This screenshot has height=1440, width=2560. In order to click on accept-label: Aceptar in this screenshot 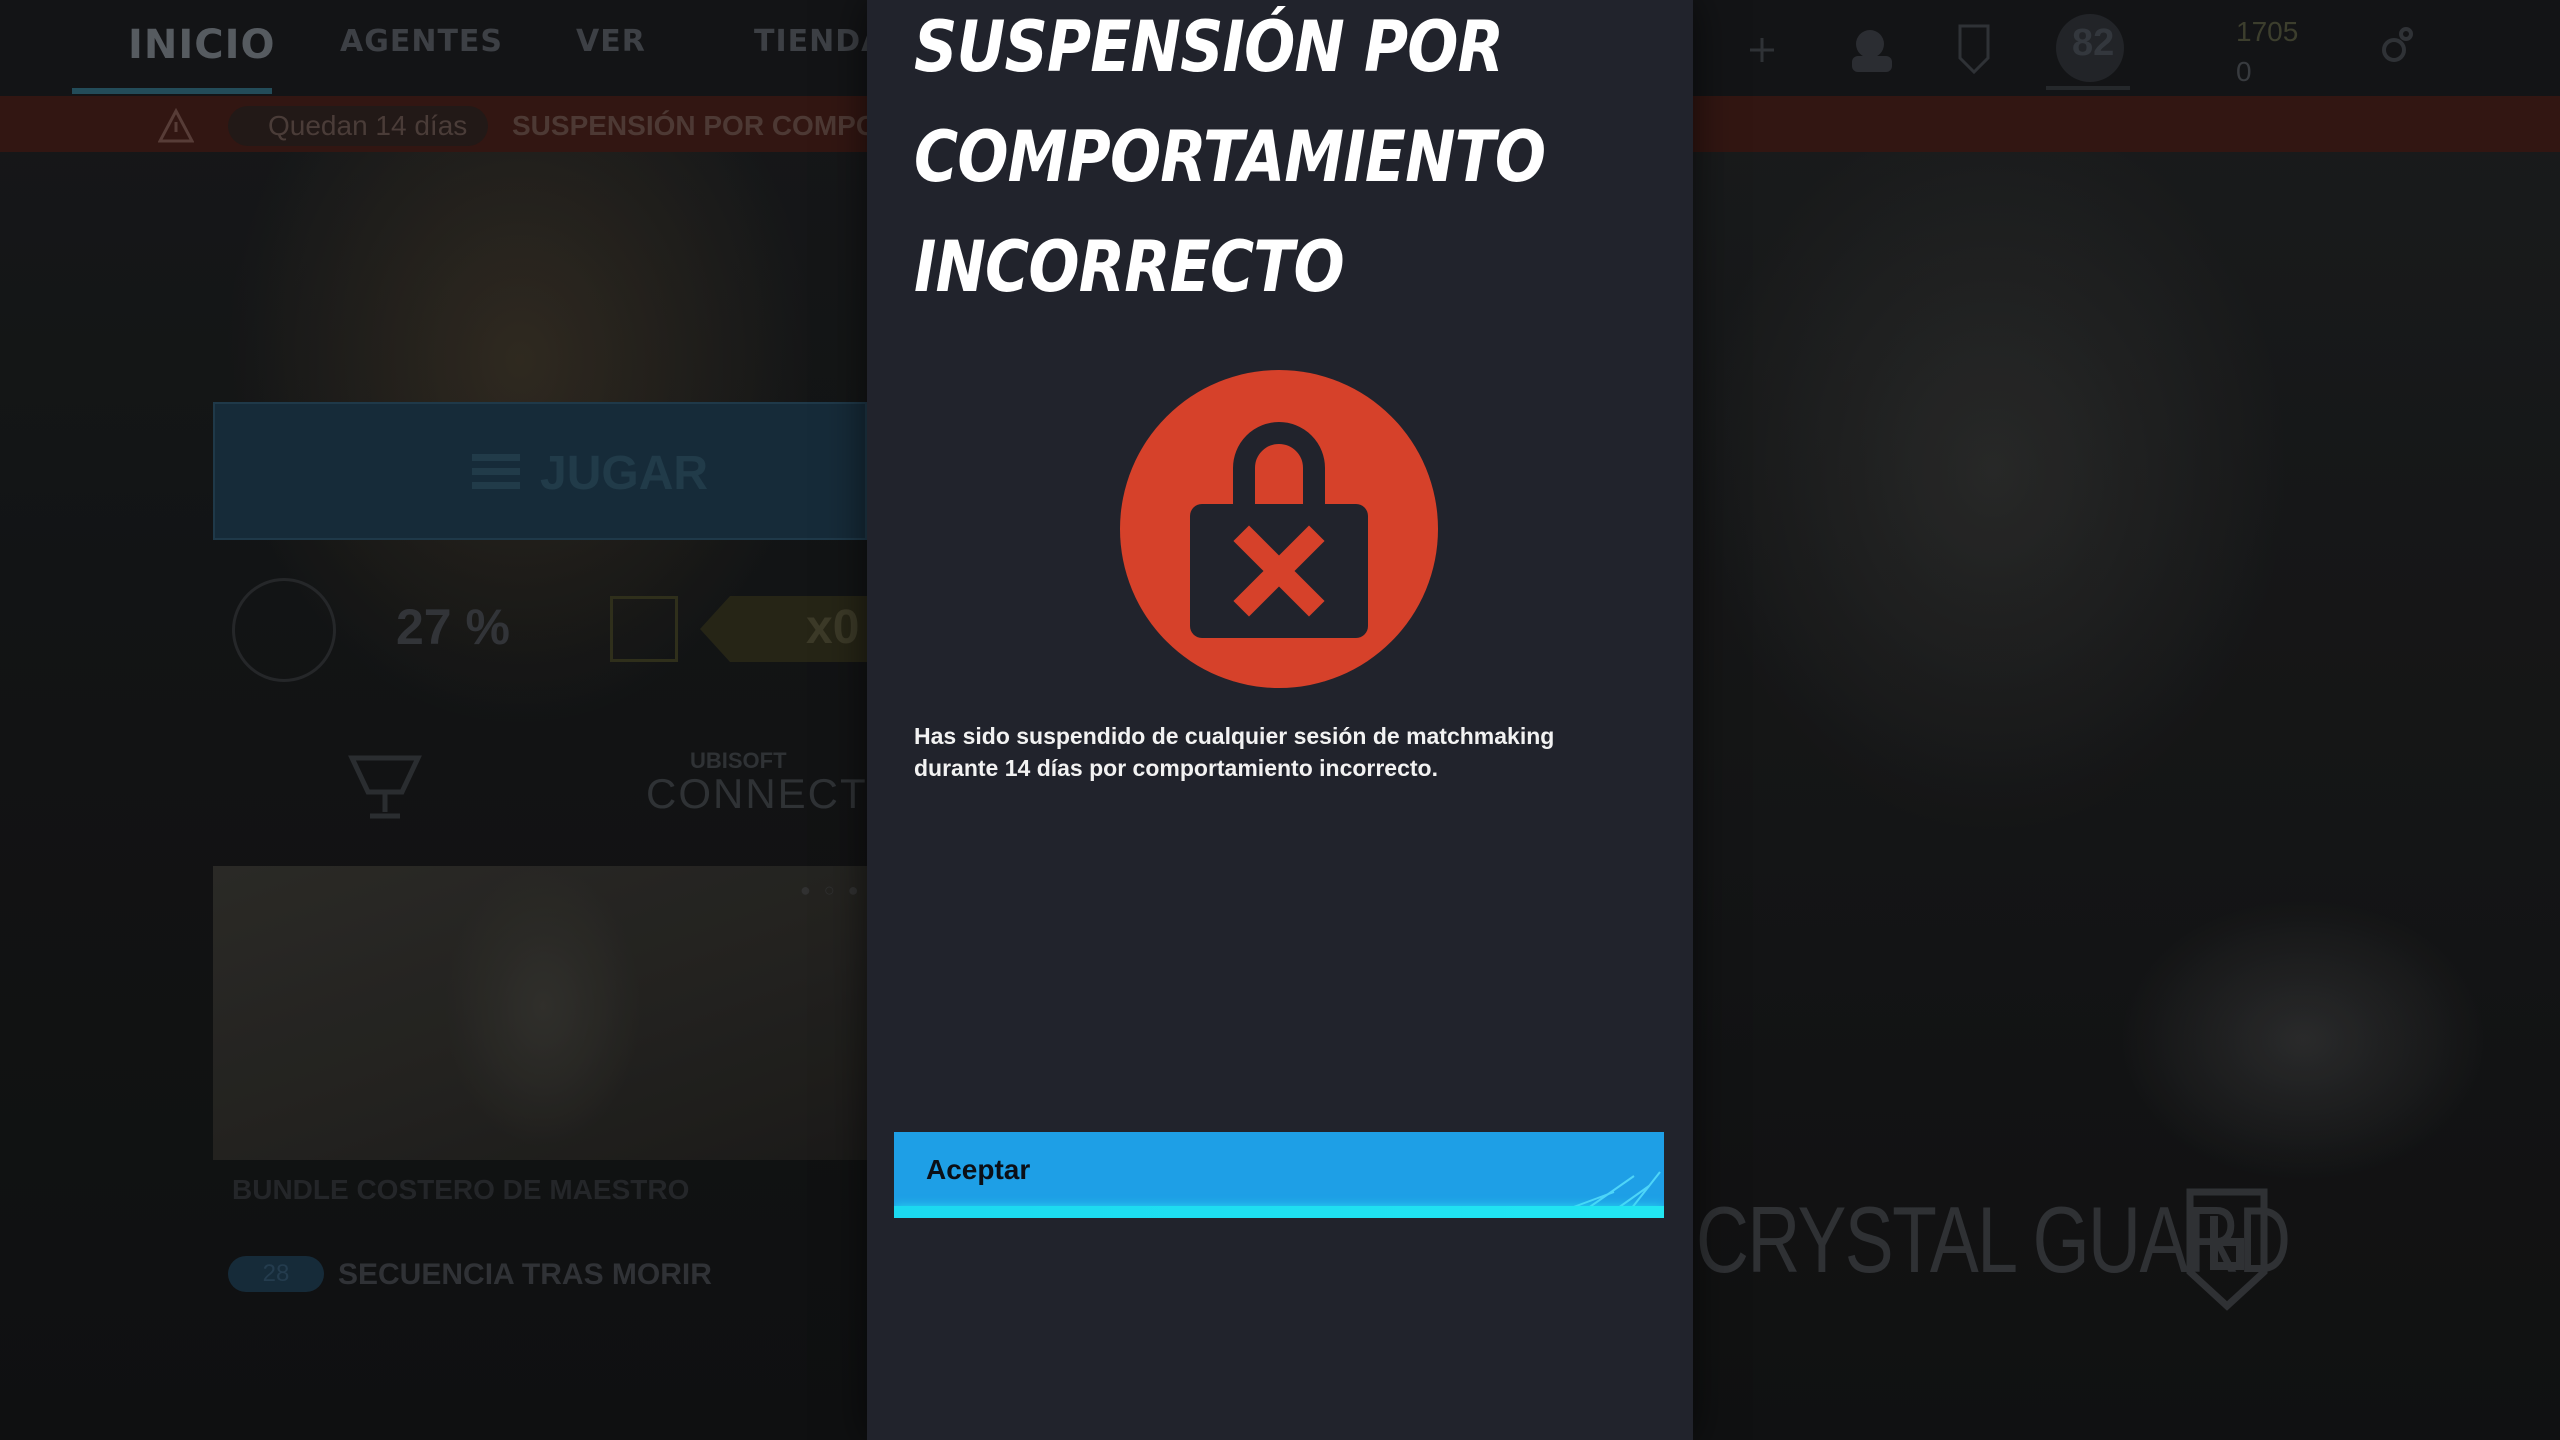, I will do `click(978, 1169)`.